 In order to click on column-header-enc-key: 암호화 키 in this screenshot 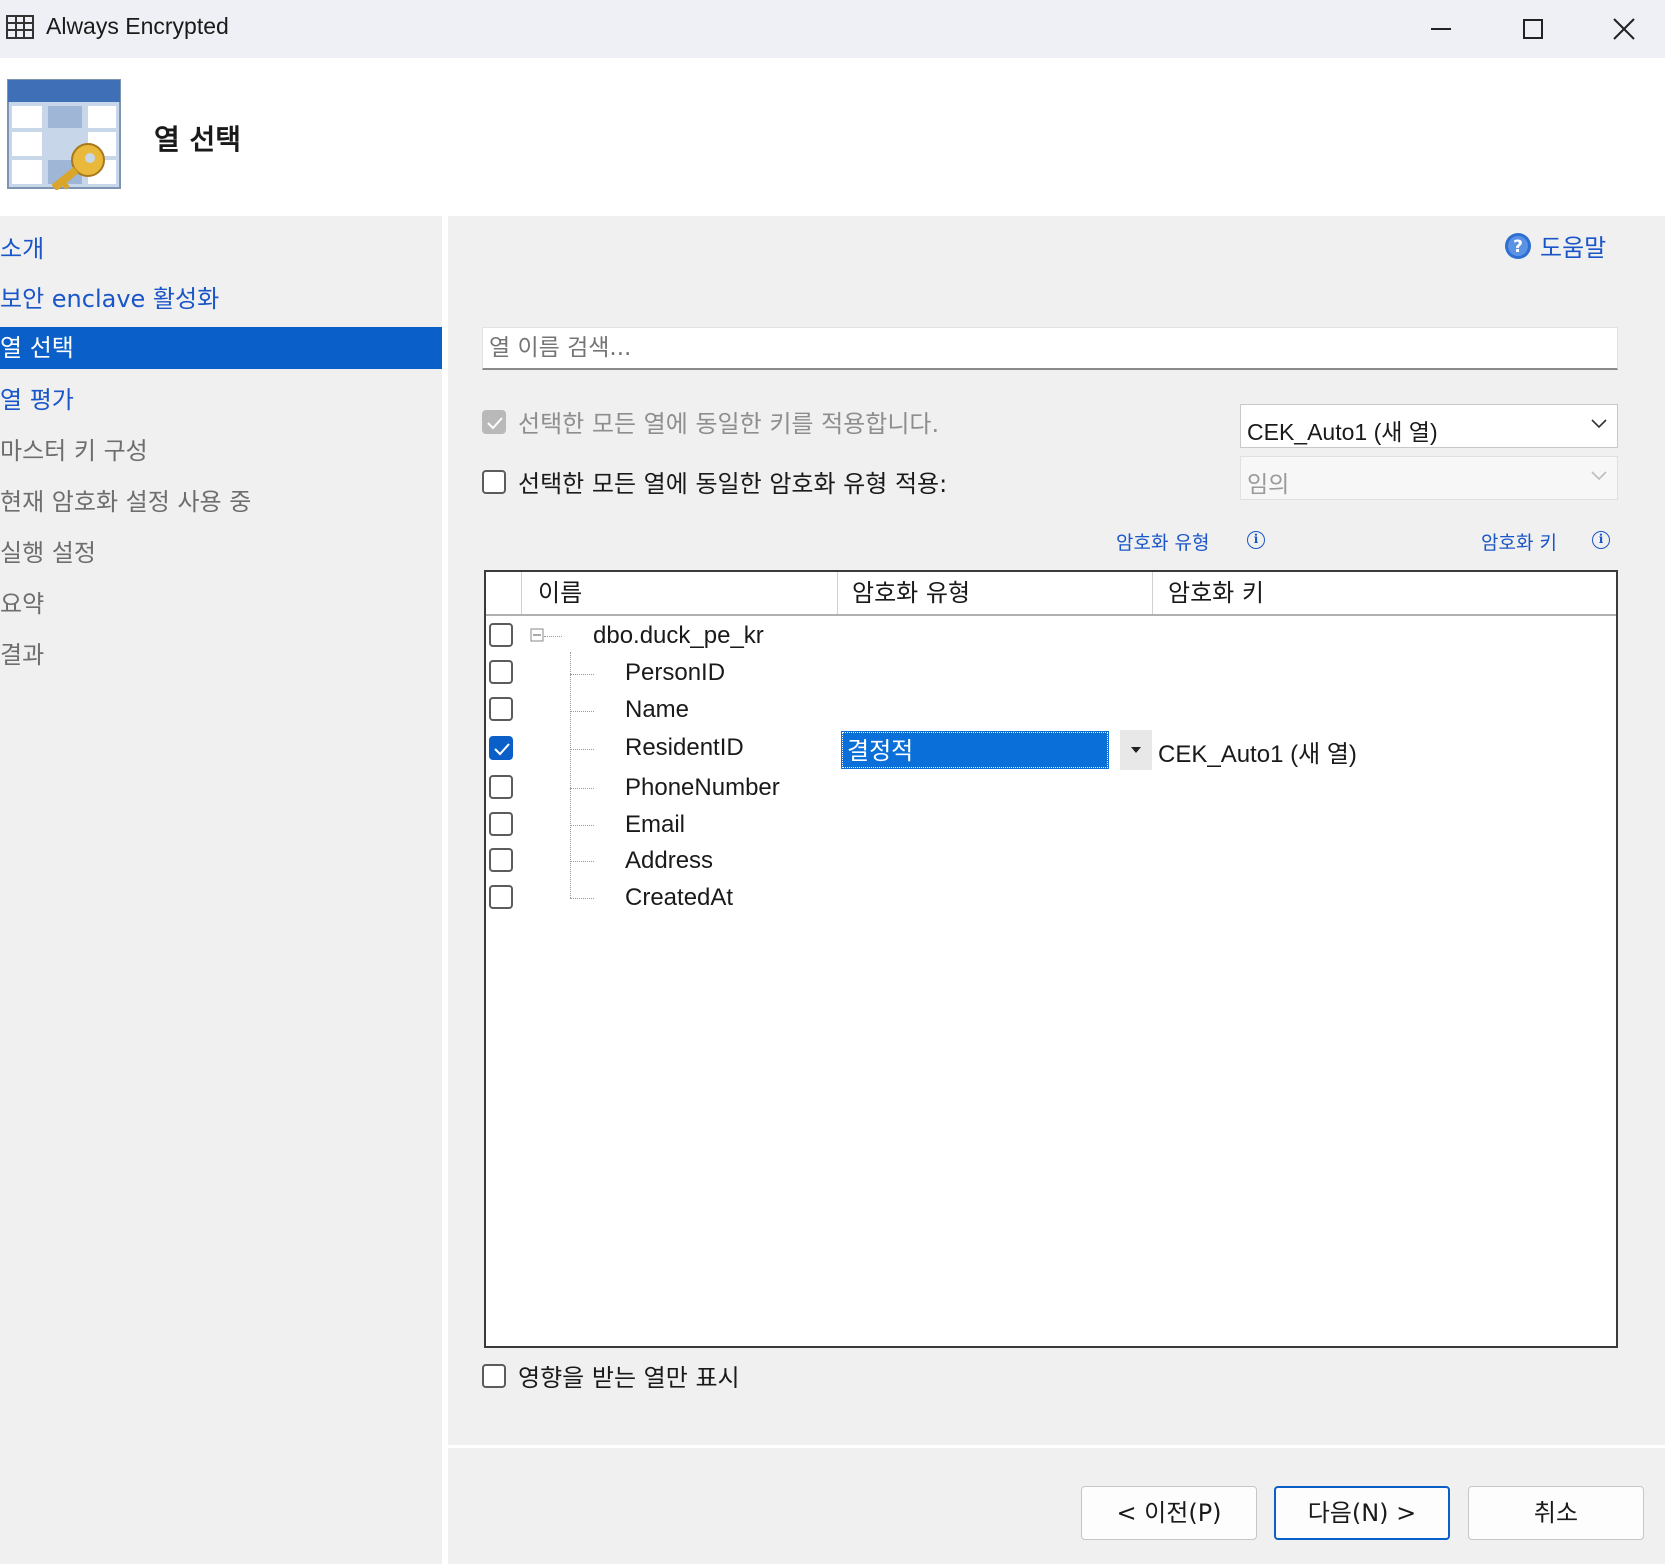, I will do `click(1216, 593)`.